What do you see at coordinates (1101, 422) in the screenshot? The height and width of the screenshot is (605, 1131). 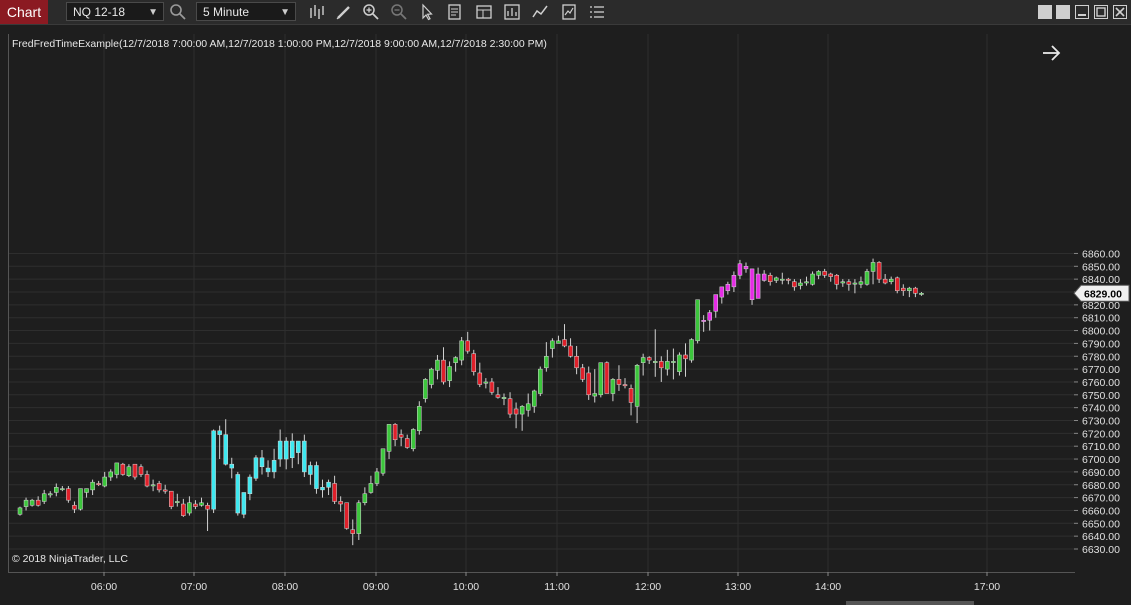 I see `y-tick-label: 6730.00` at bounding box center [1101, 422].